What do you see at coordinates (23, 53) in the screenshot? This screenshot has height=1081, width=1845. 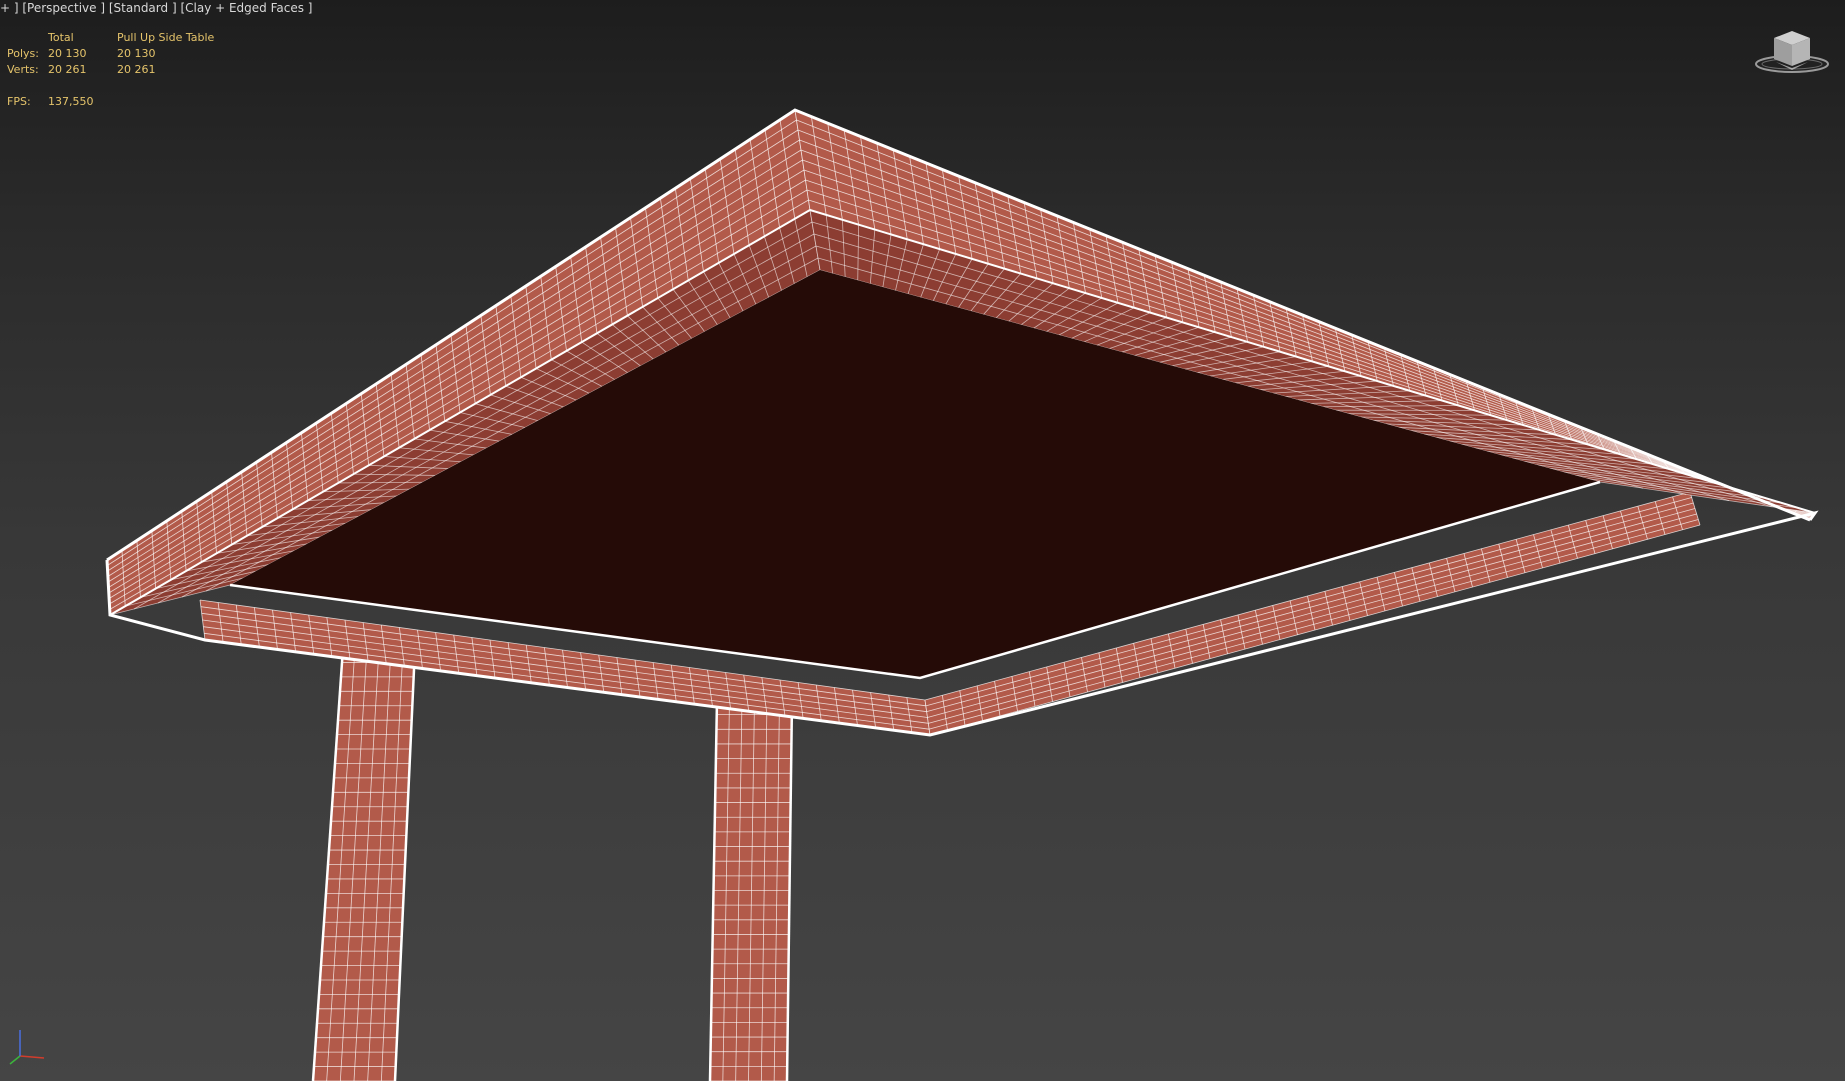 I see `stats-polys-label: Polys:` at bounding box center [23, 53].